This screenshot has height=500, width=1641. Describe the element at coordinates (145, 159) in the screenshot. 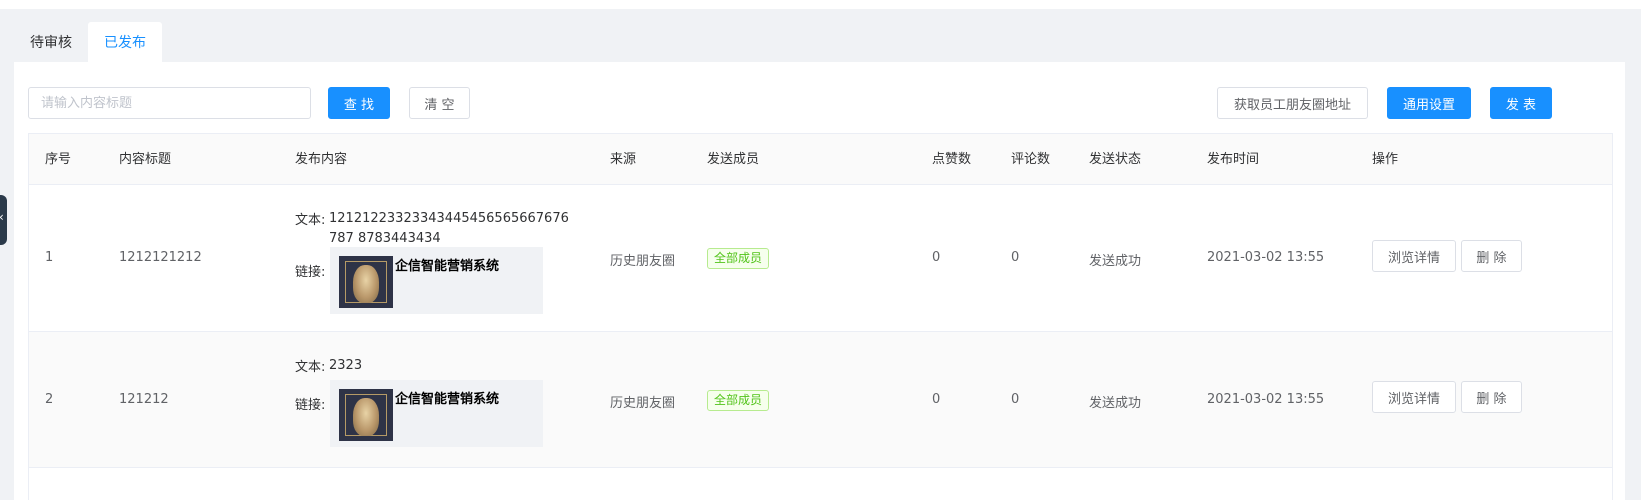

I see `column-header-title: 内容标题` at that location.